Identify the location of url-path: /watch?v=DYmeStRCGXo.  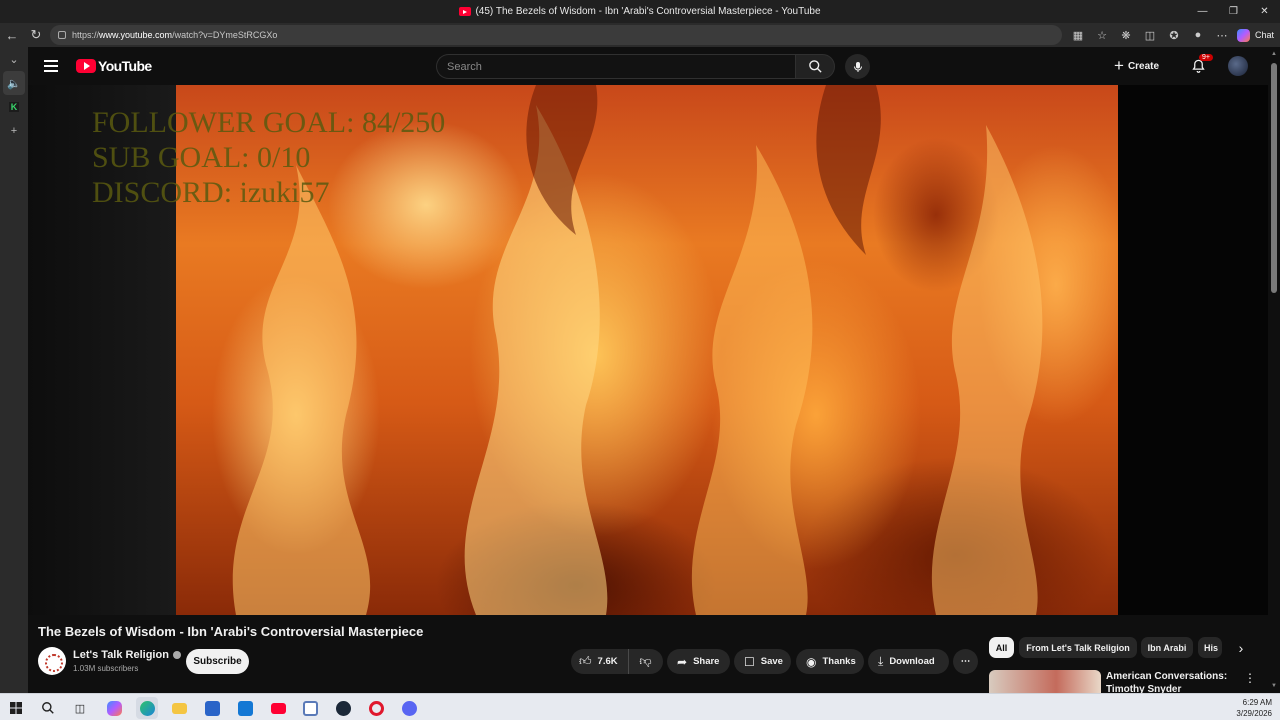
(225, 35).